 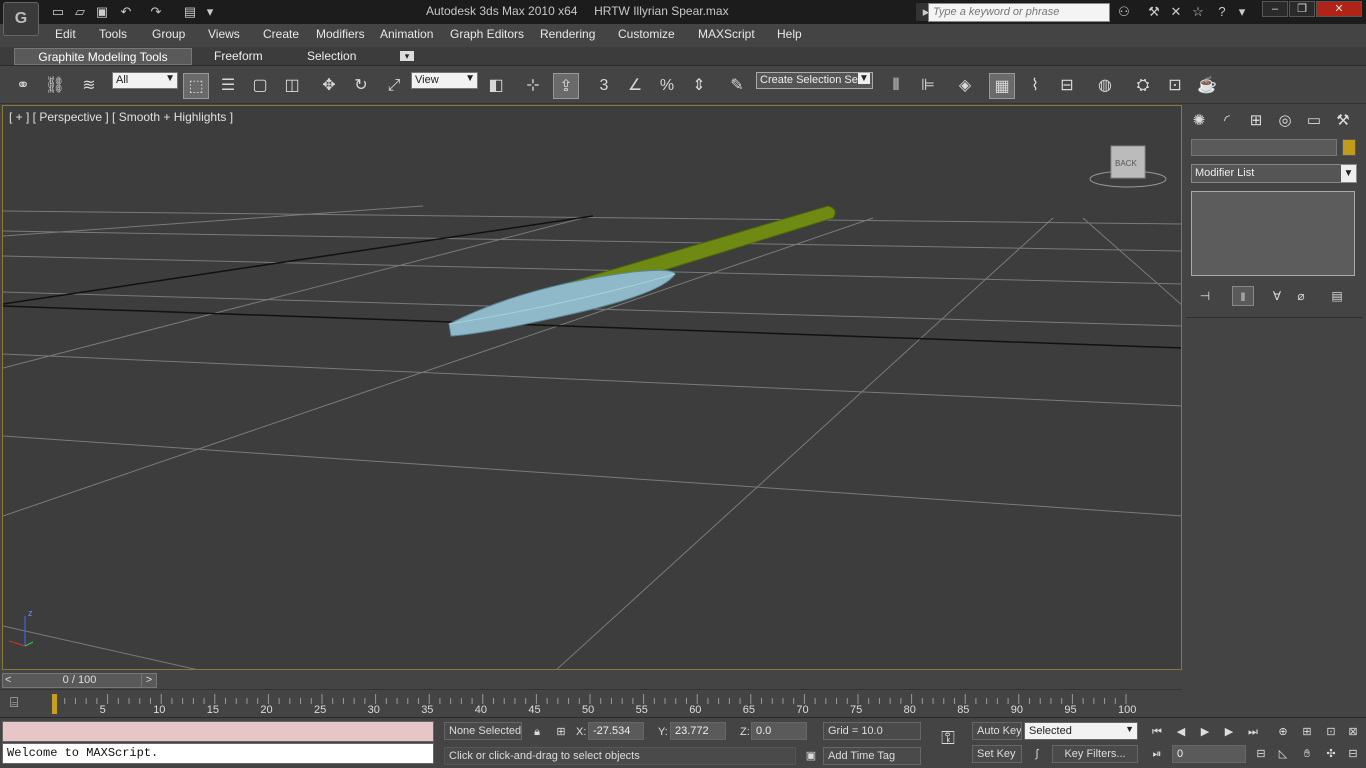 What do you see at coordinates (997, 731) in the screenshot?
I see `auto-key-button: Auto Key` at bounding box center [997, 731].